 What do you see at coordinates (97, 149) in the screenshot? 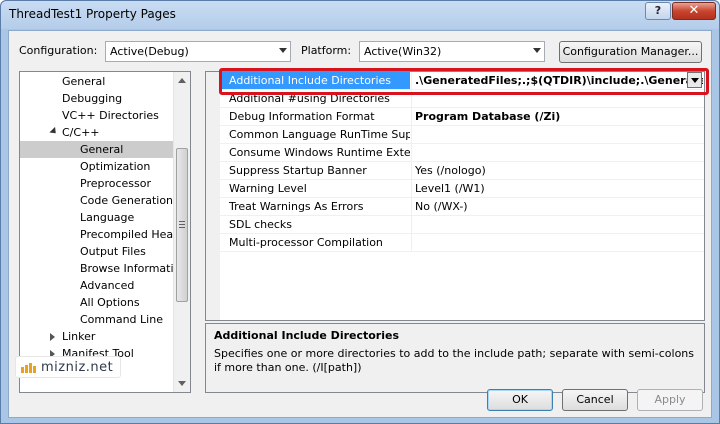
I see `tree-item-c-cpp-general: General` at bounding box center [97, 149].